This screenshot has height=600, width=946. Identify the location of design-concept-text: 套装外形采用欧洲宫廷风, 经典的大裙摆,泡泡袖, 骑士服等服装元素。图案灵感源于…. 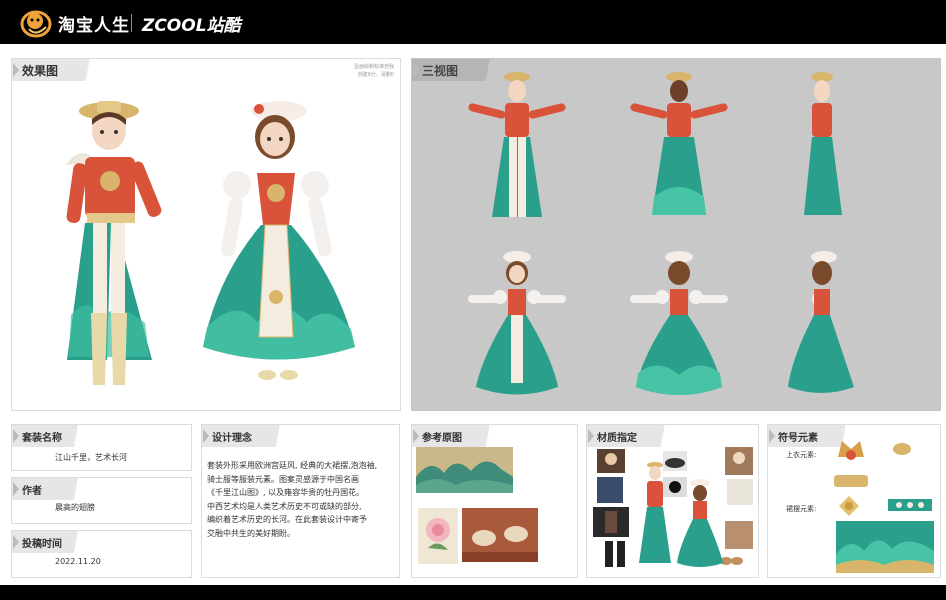
(302, 499).